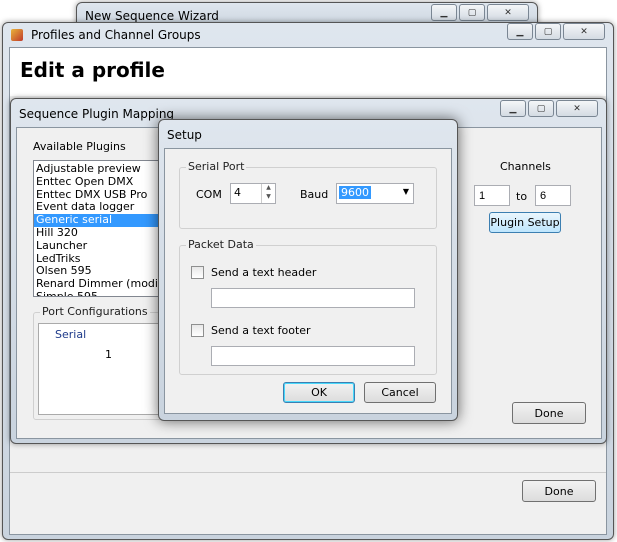  What do you see at coordinates (221, 244) in the screenshot?
I see `packet-data-label: Packet Data` at bounding box center [221, 244].